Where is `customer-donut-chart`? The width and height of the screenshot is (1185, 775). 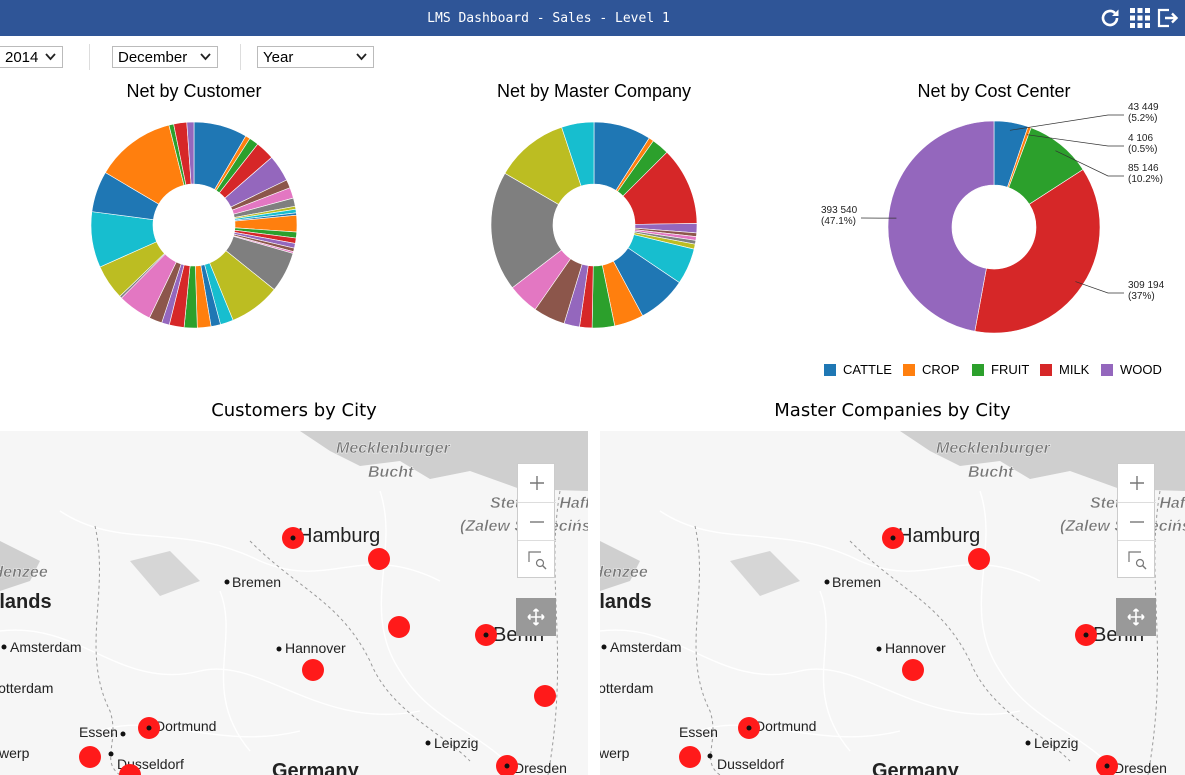 customer-donut-chart is located at coordinates (194, 228).